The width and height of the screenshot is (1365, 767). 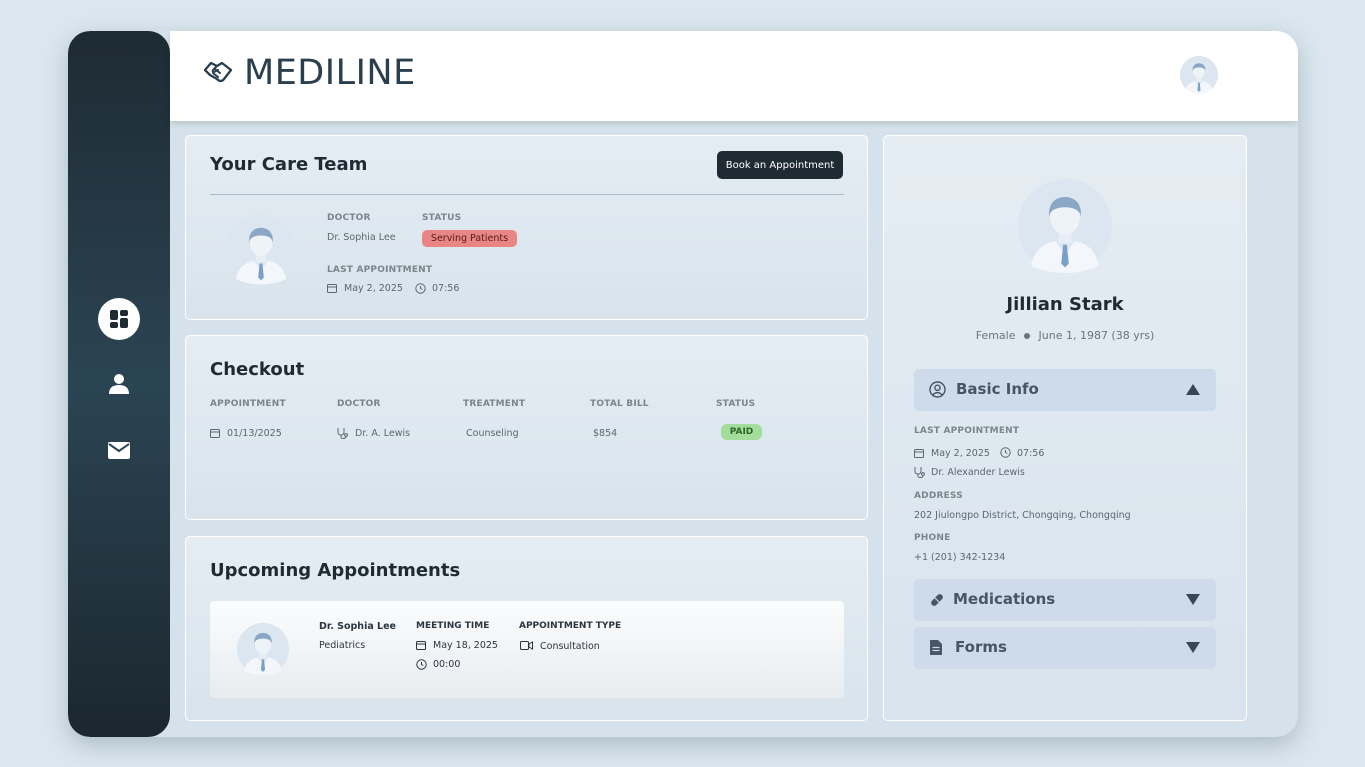 What do you see at coordinates (937, 600) in the screenshot?
I see `pill-icon` at bounding box center [937, 600].